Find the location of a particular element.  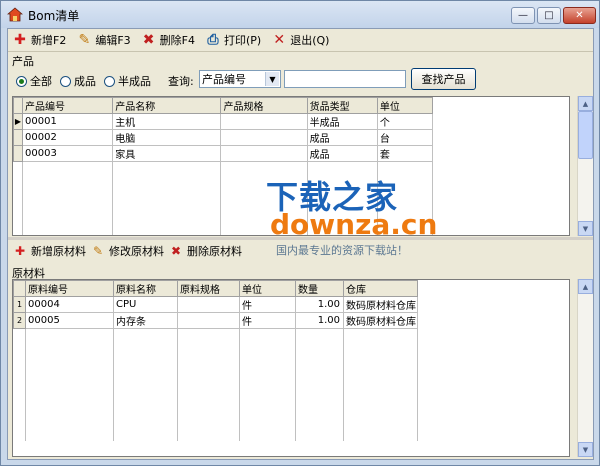

minimize-button: — is located at coordinates (523, 15).